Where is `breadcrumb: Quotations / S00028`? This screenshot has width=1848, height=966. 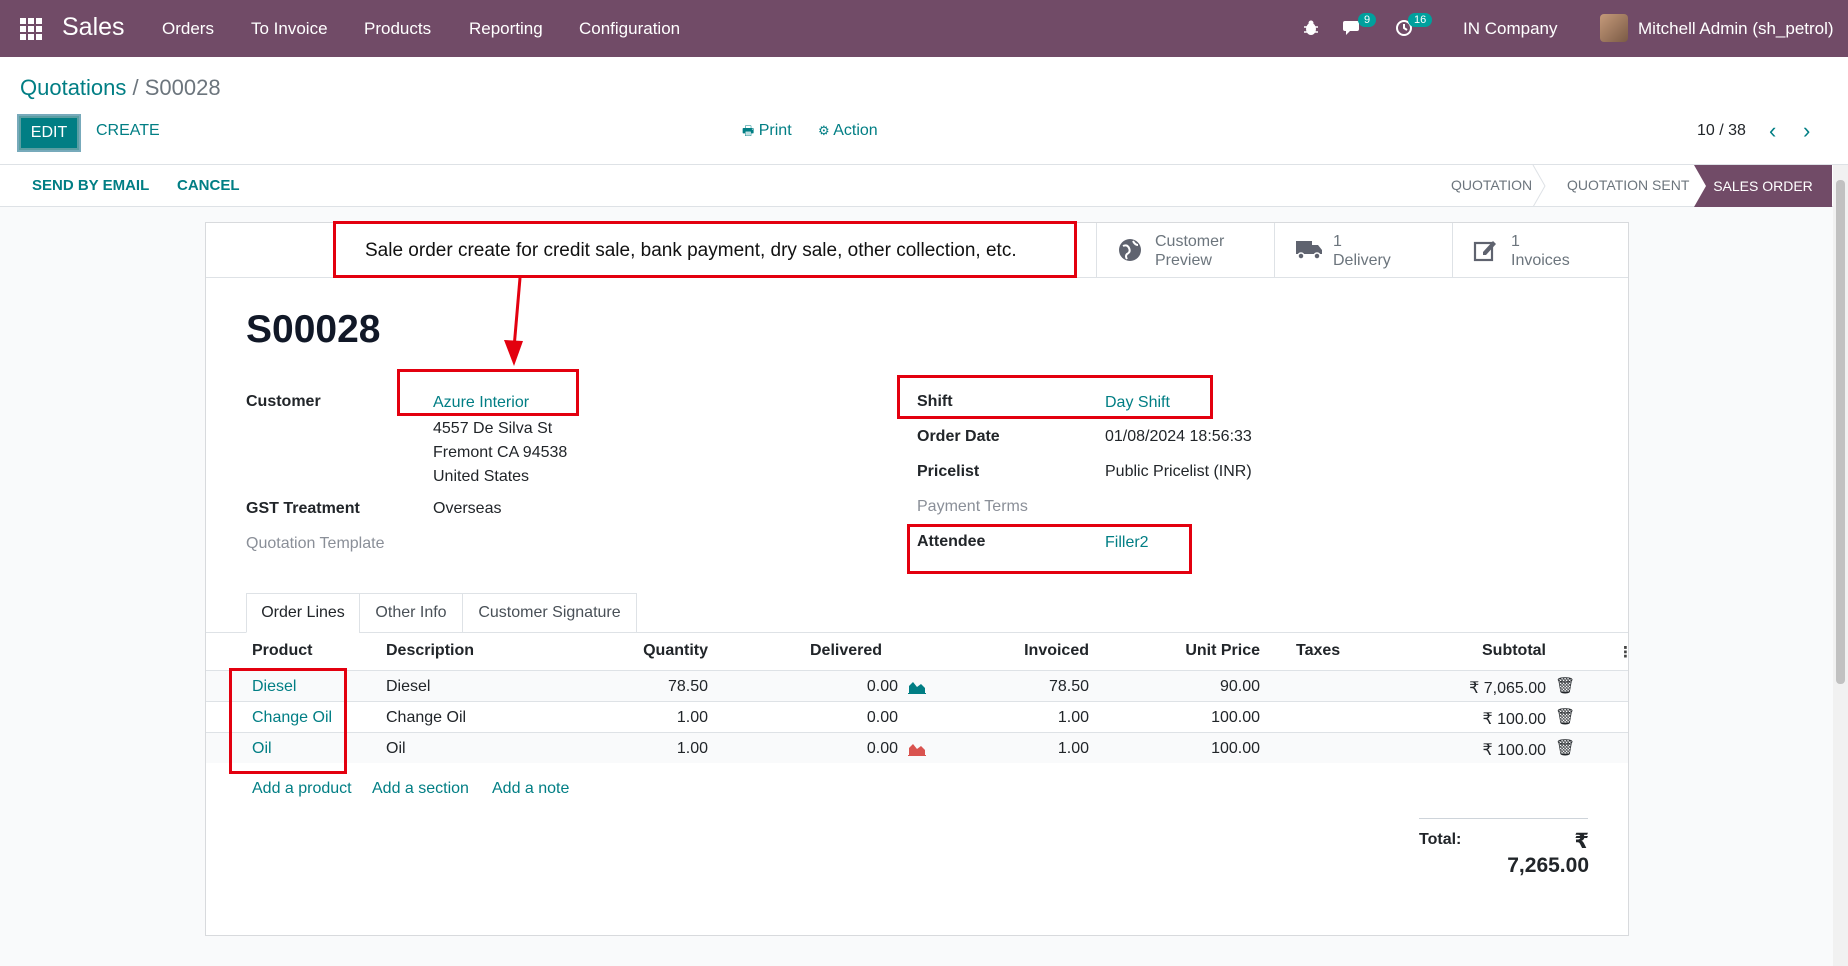 breadcrumb: Quotations / S00028 is located at coordinates (120, 88).